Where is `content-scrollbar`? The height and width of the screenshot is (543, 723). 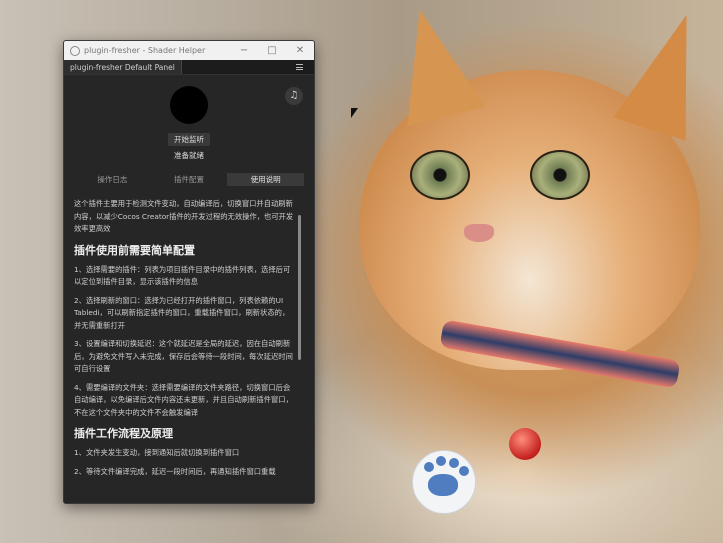
content-scrollbar is located at coordinates (299, 287).